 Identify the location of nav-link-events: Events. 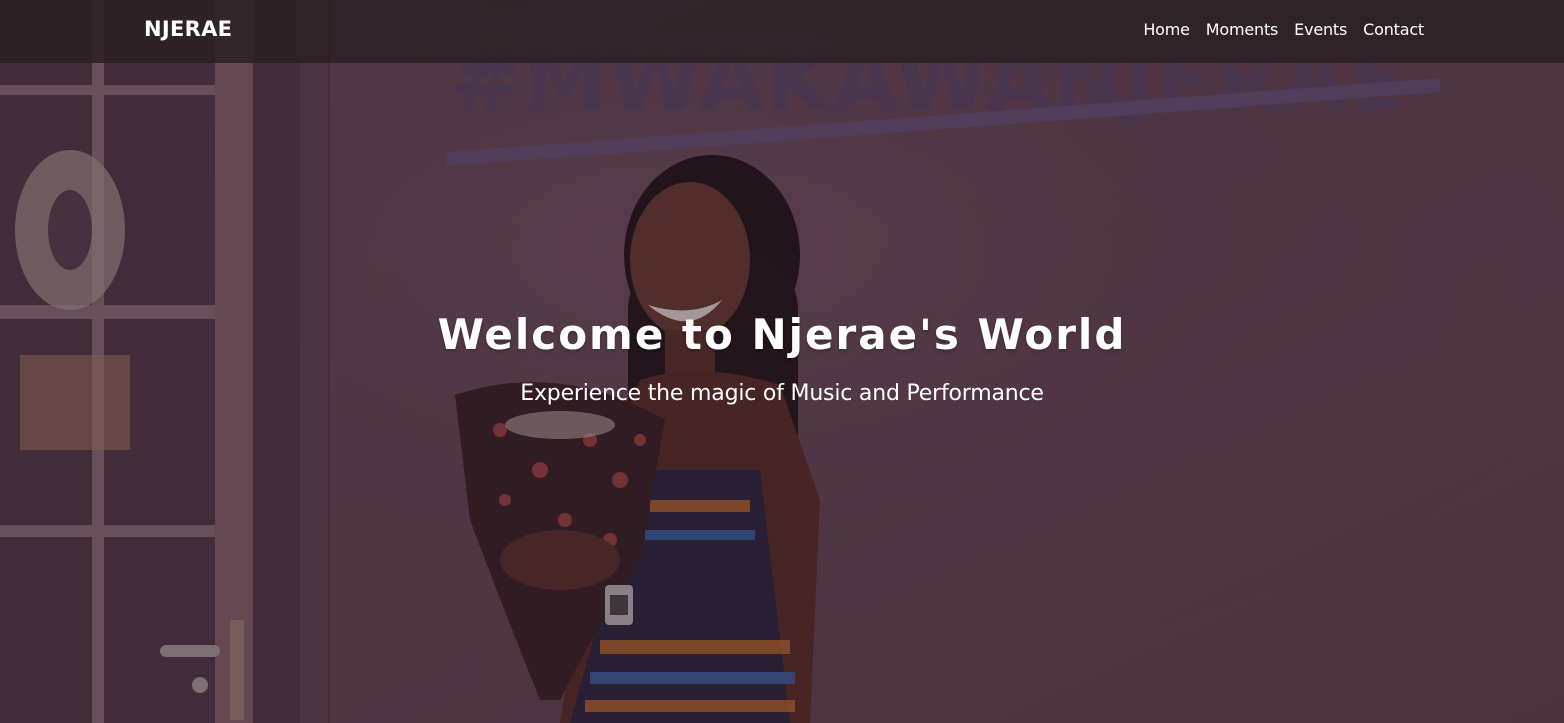
(1320, 29).